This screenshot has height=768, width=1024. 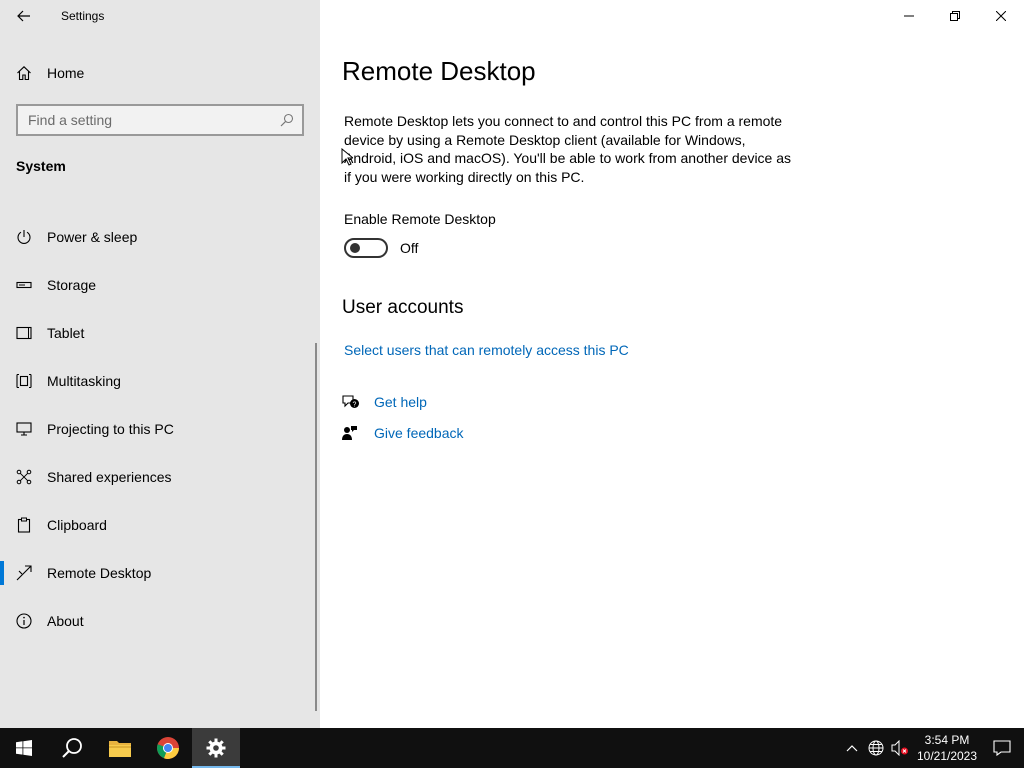 I want to click on restore-button, so click(x=955, y=16).